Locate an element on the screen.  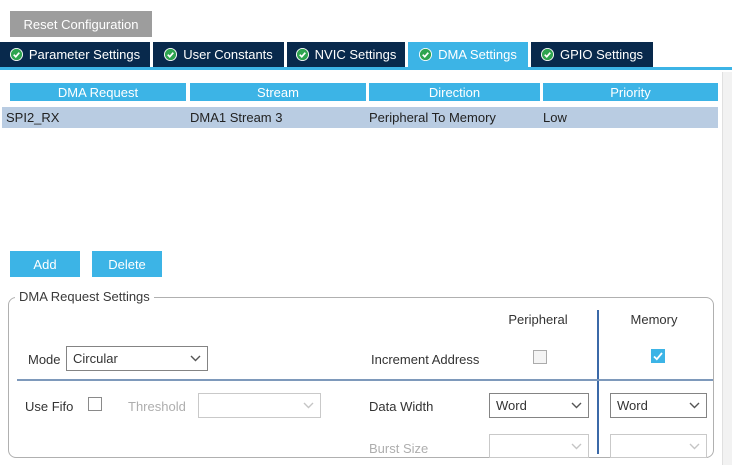
tab-gpio-settings: GPIO Settings is located at coordinates (592, 54).